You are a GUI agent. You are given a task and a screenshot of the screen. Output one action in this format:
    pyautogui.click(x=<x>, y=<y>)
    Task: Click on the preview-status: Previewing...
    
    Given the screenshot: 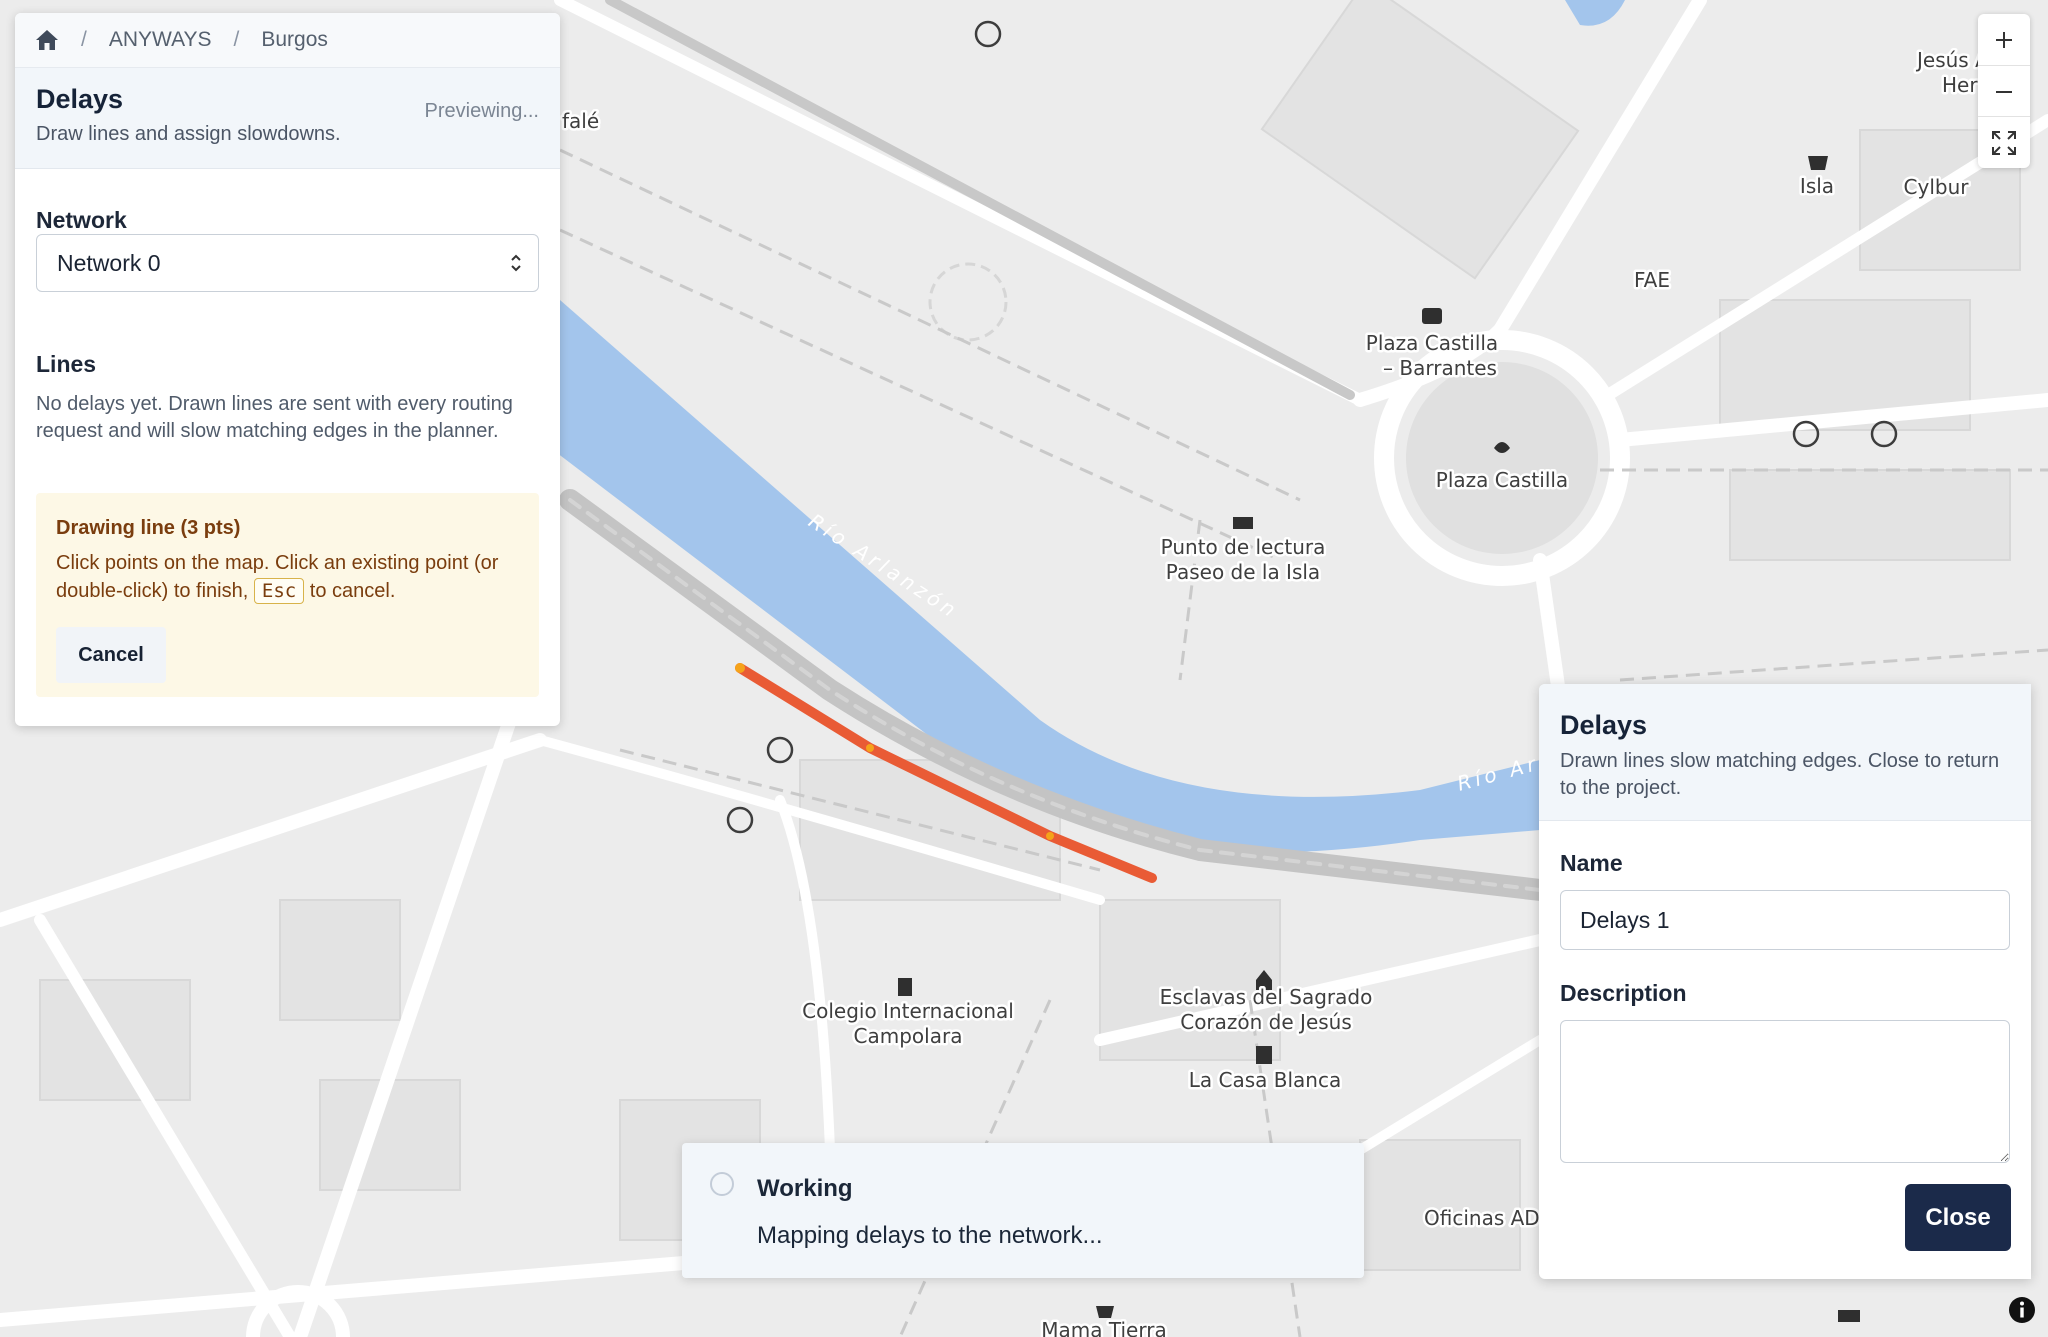 What is the action you would take?
    pyautogui.click(x=482, y=111)
    